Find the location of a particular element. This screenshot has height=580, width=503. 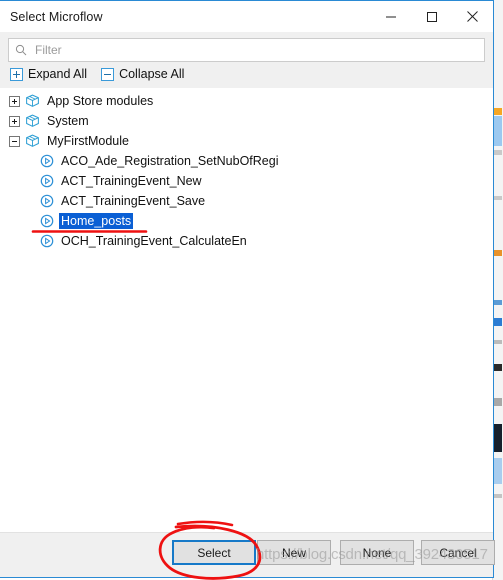

minimize-icon is located at coordinates (390, 16).